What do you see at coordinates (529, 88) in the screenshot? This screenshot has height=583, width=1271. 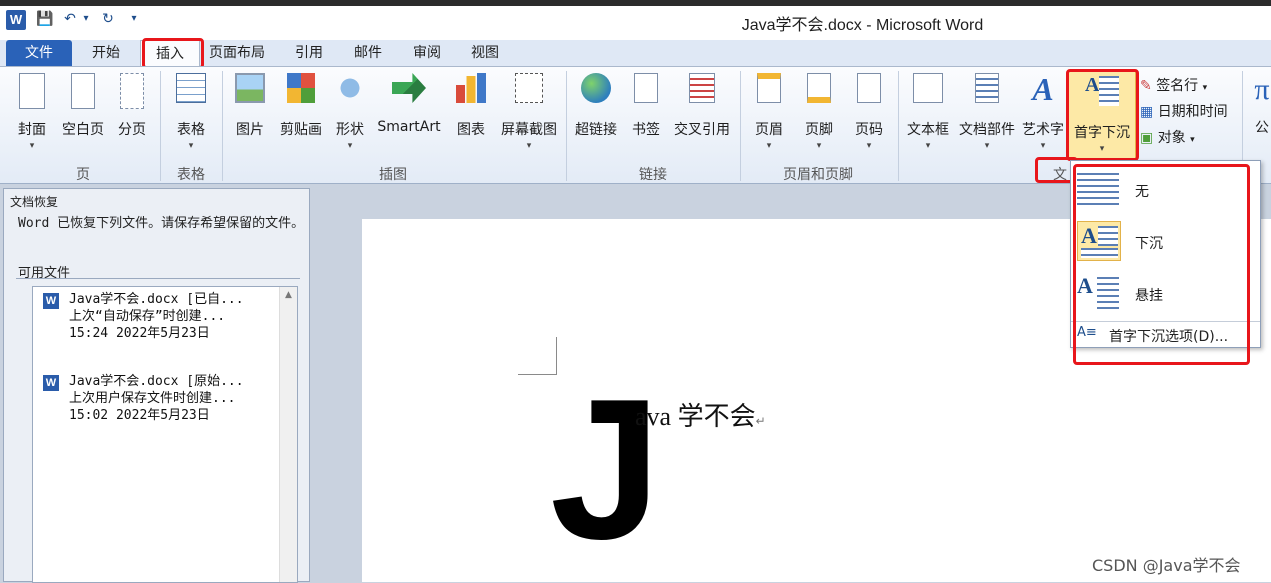 I see `camera-icon` at bounding box center [529, 88].